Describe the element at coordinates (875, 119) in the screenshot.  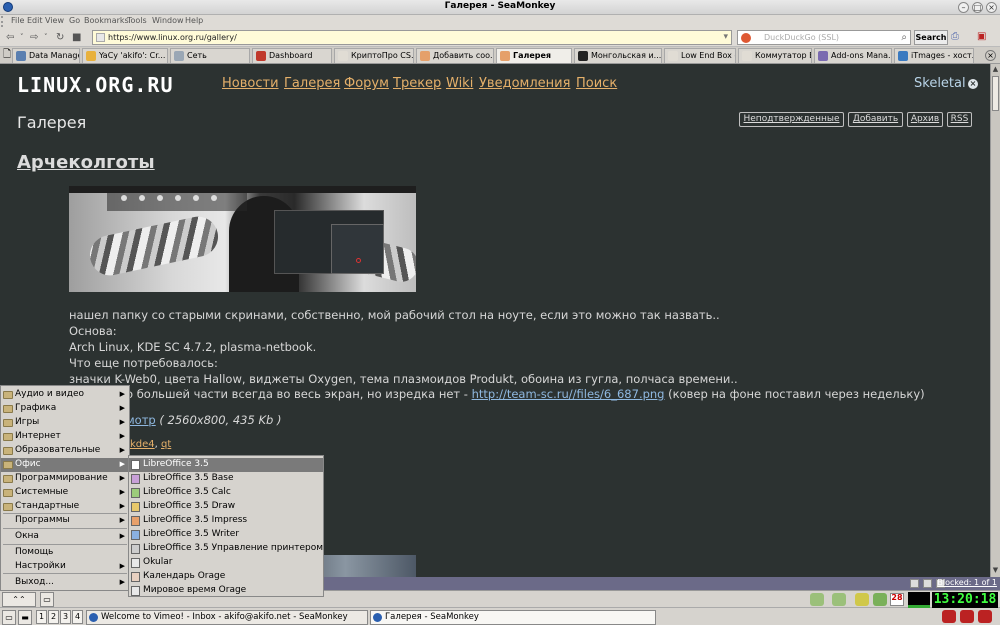
I see `add-button: Добавить` at that location.